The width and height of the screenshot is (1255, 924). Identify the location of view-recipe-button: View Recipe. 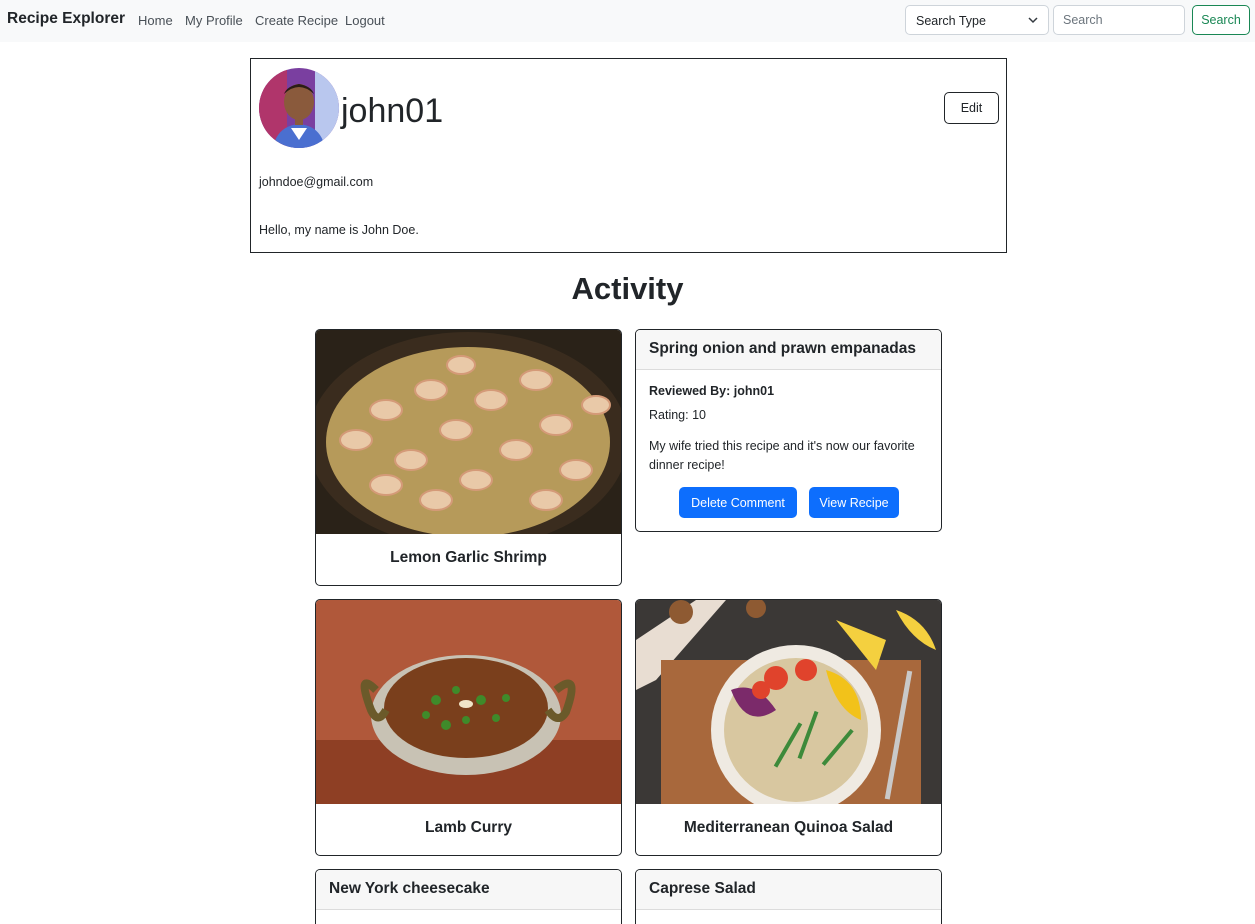
(854, 502).